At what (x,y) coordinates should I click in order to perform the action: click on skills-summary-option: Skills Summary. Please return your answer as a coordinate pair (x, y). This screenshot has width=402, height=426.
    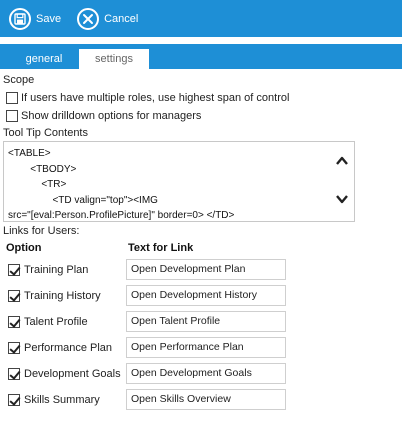
    Looking at the image, I should click on (54, 400).